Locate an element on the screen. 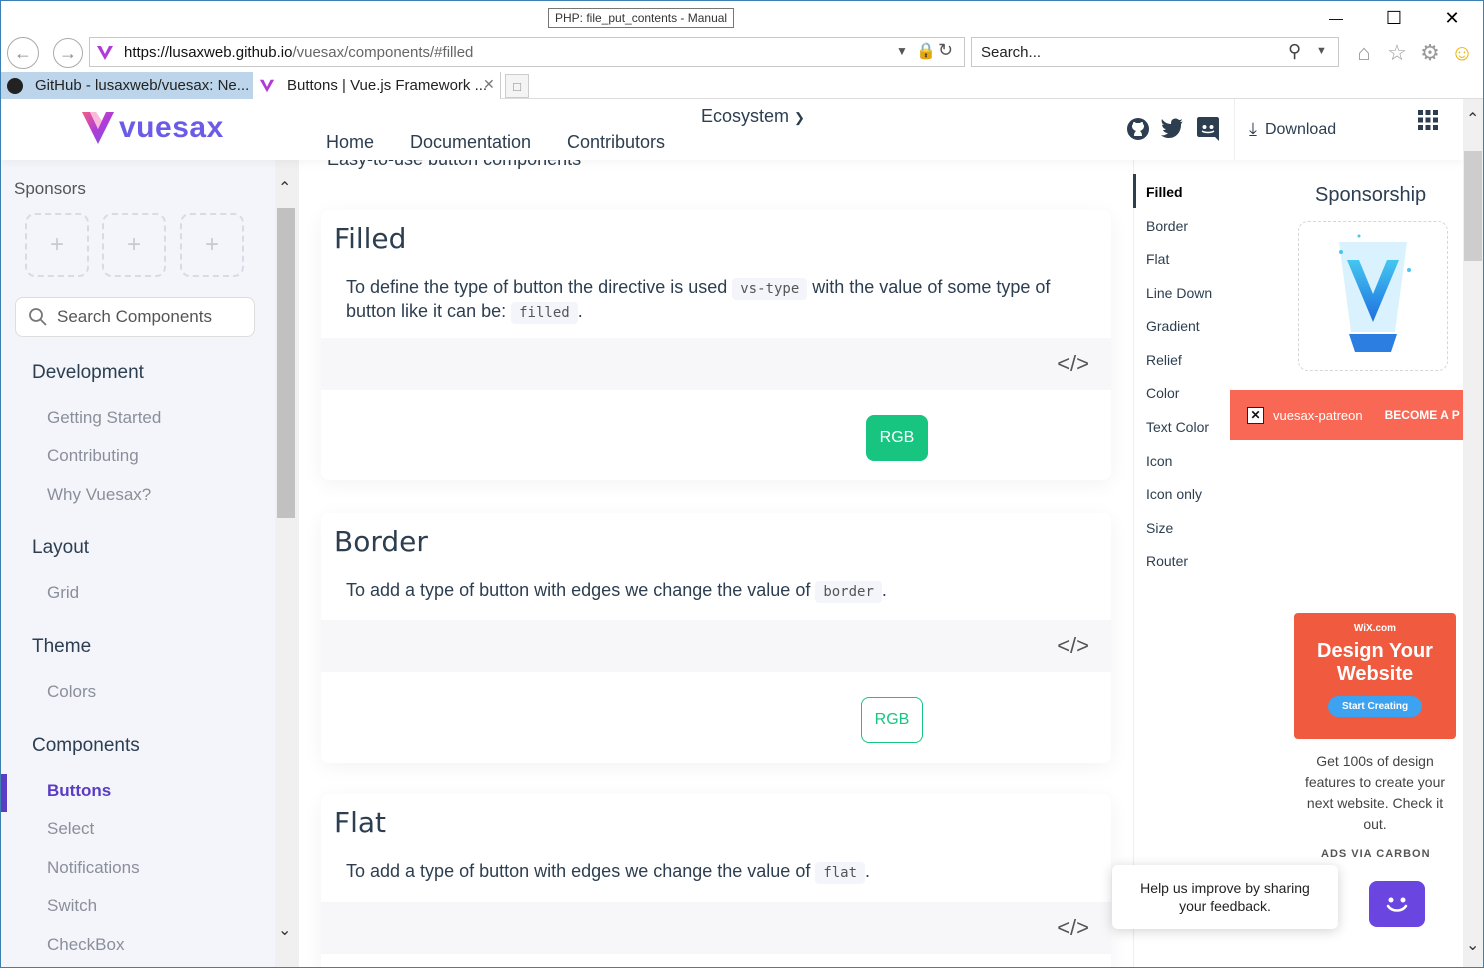 Image resolution: width=1484 pixels, height=968 pixels. lock-icon: 🔒 is located at coordinates (926, 51).